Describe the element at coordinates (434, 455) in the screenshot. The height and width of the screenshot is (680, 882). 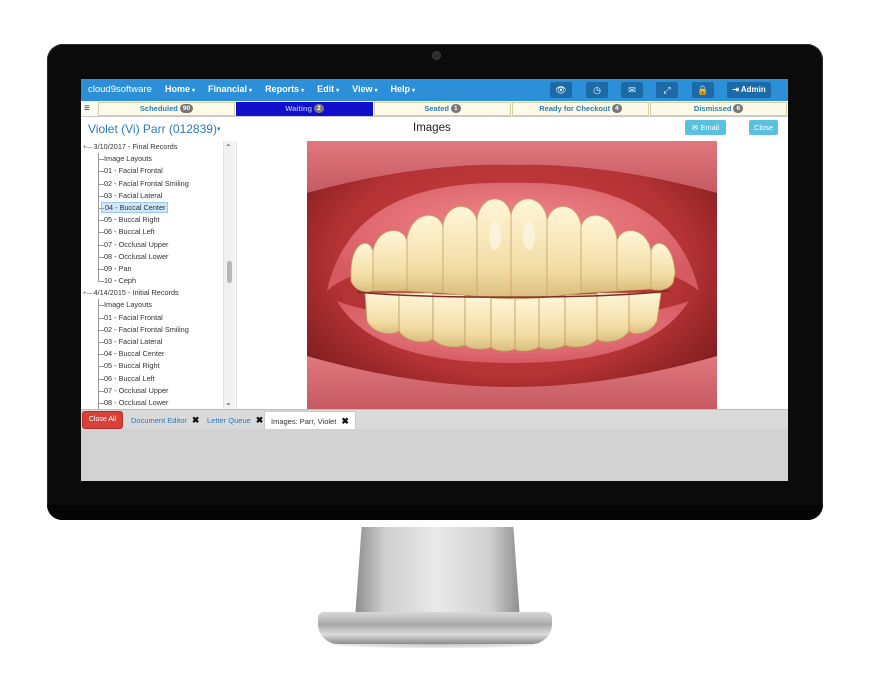
I see `empty-workspace` at that location.